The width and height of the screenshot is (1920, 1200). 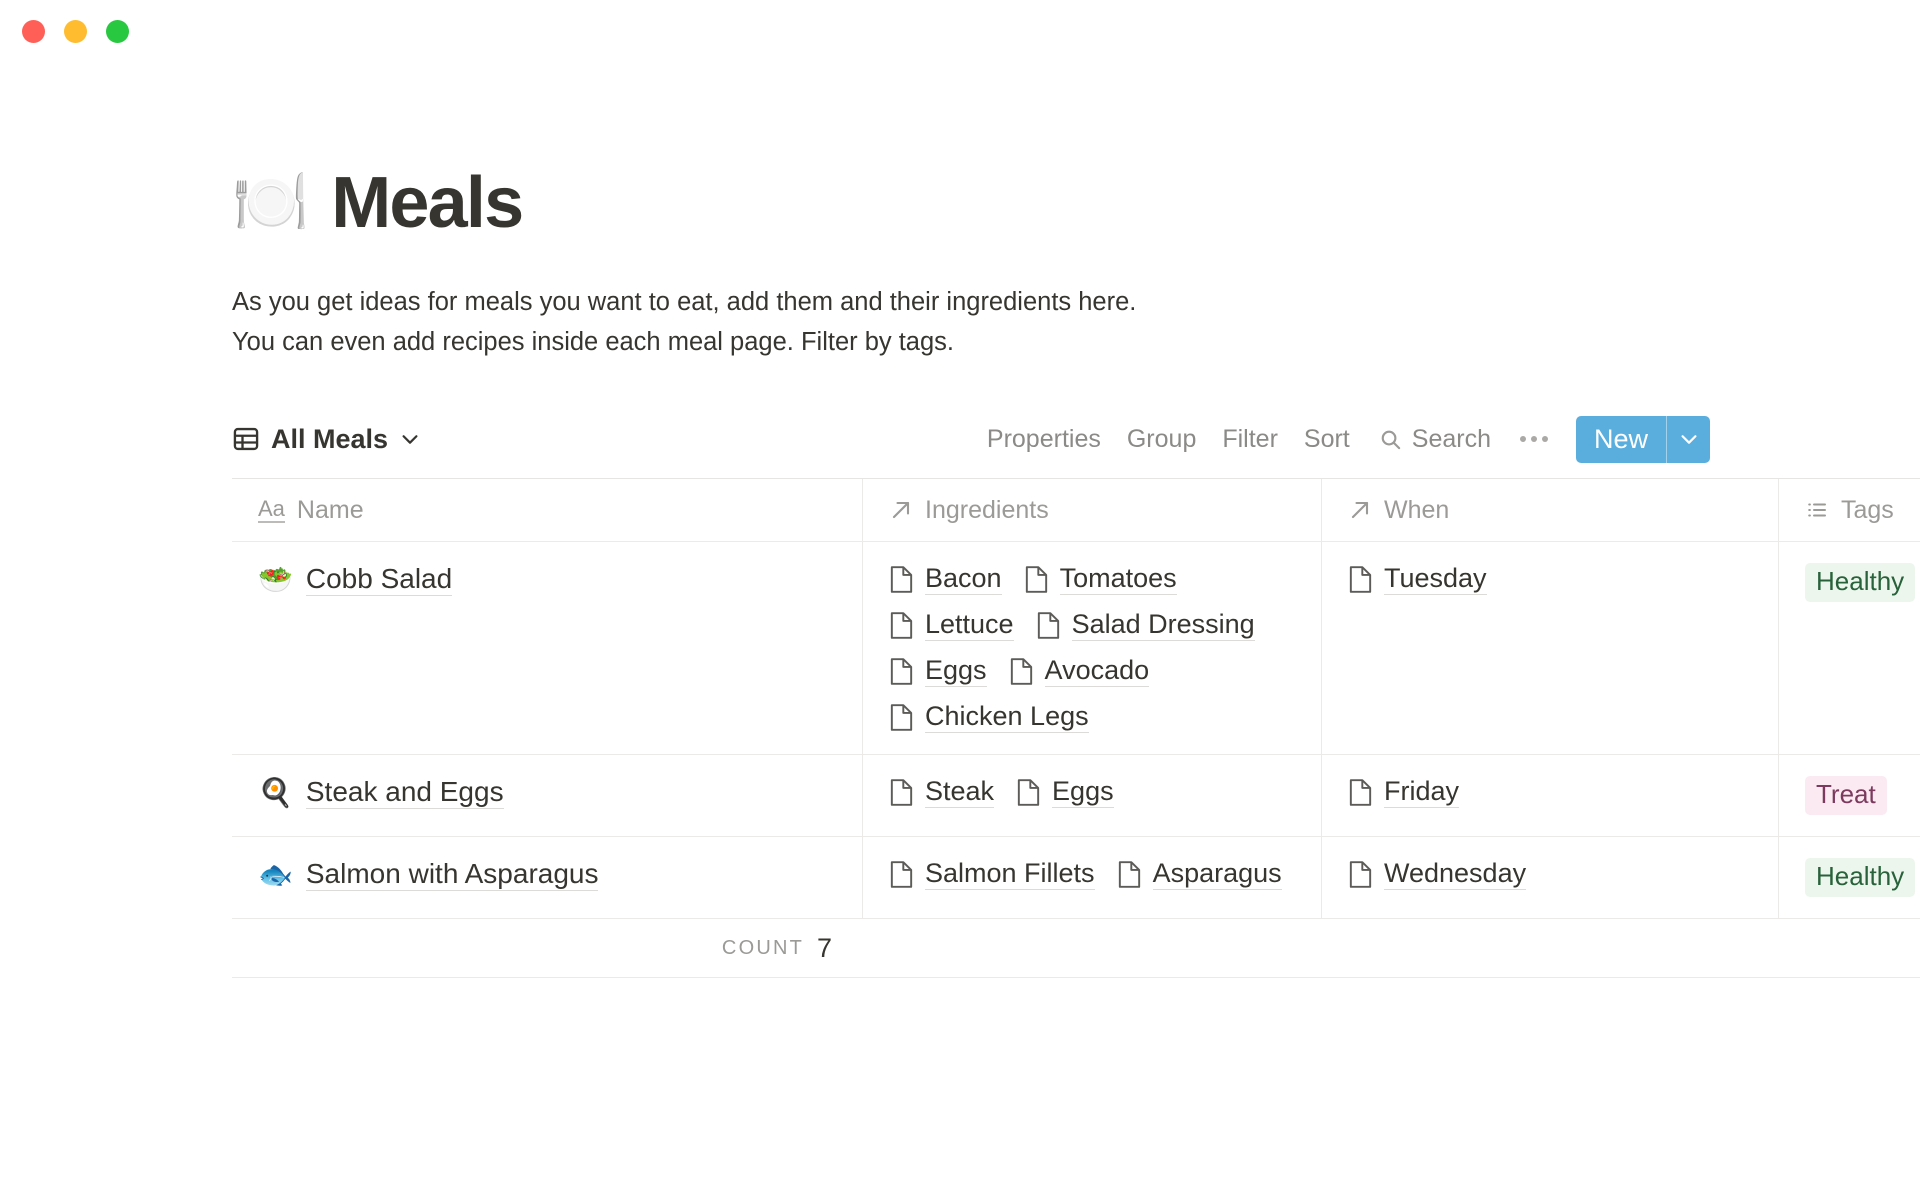 What do you see at coordinates (1422, 792) in the screenshot?
I see `relation-item-label: Friday` at bounding box center [1422, 792].